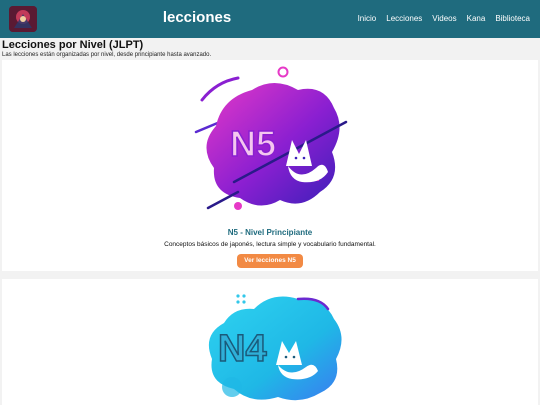 The image size is (540, 405). I want to click on page-title: Lecciones por Nivel (JLPT), so click(73, 45).